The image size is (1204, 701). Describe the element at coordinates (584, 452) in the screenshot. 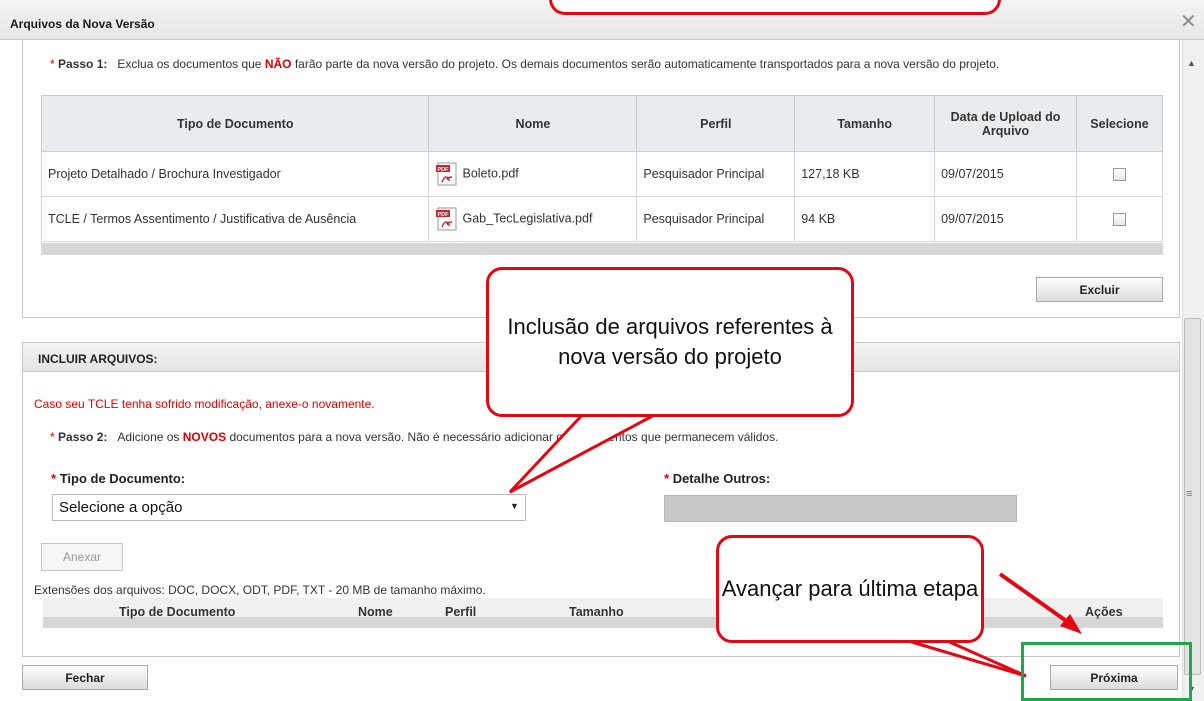

I see `callout1-pointer` at that location.